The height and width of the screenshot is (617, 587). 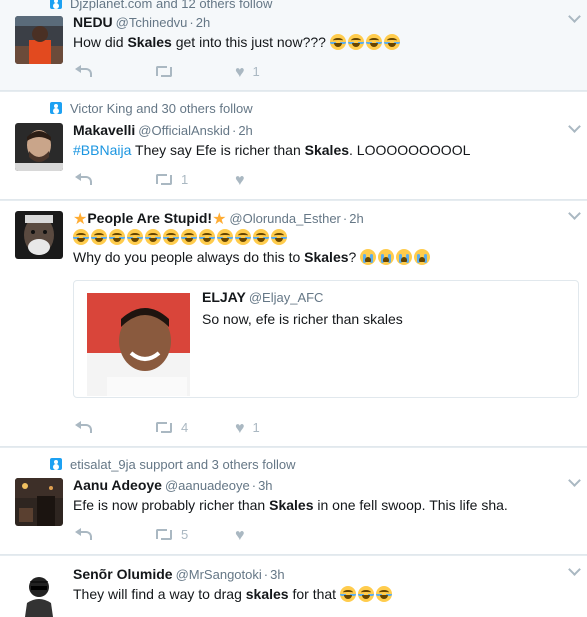 I want to click on quoted-handle: @Eljay_AFC, so click(x=286, y=297).